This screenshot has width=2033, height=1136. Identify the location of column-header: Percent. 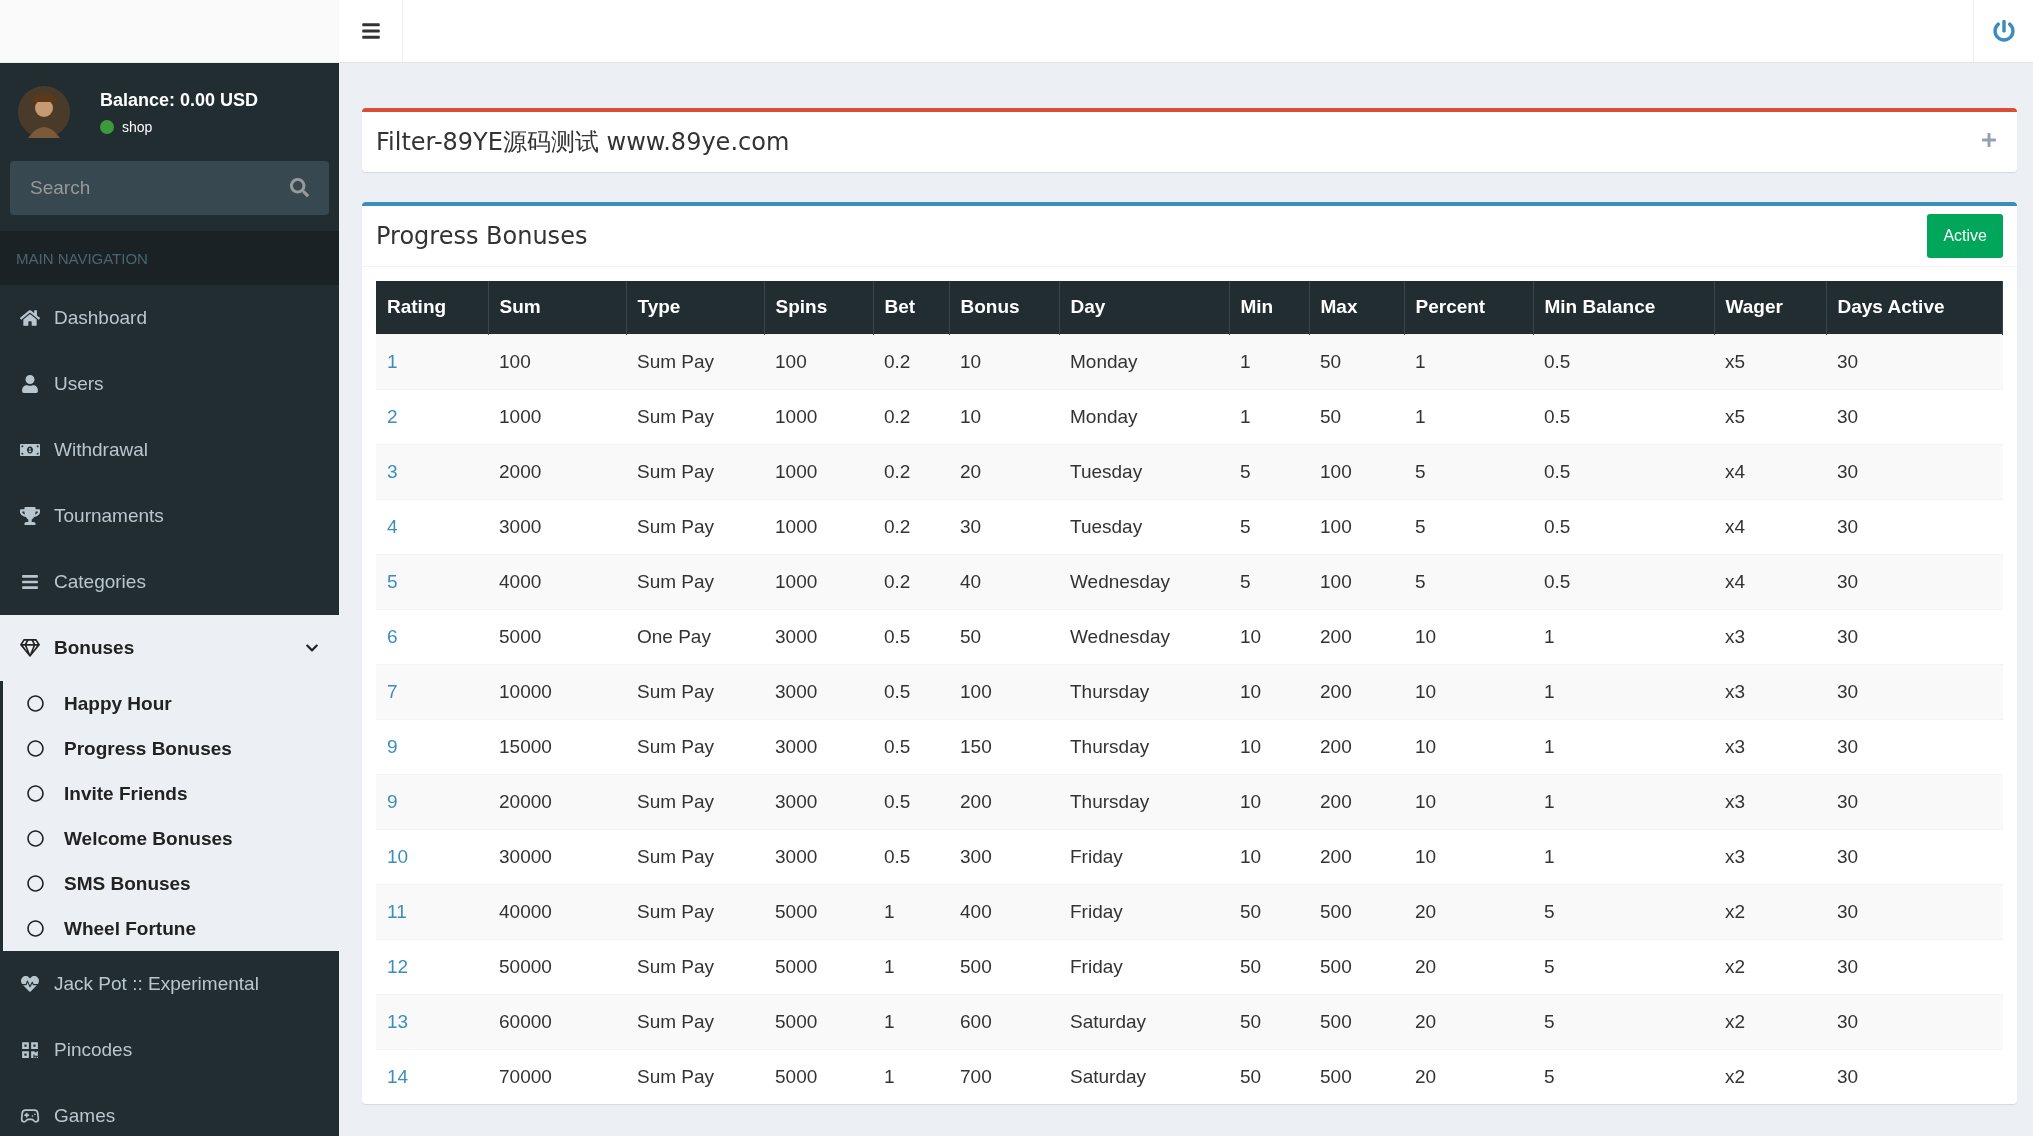
(1468, 307).